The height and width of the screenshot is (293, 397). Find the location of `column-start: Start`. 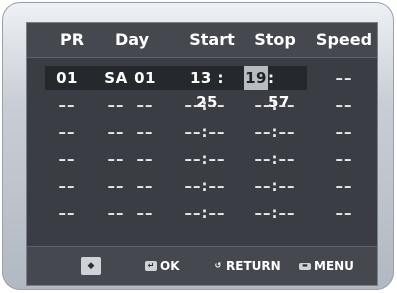

column-start: Start is located at coordinates (212, 39).